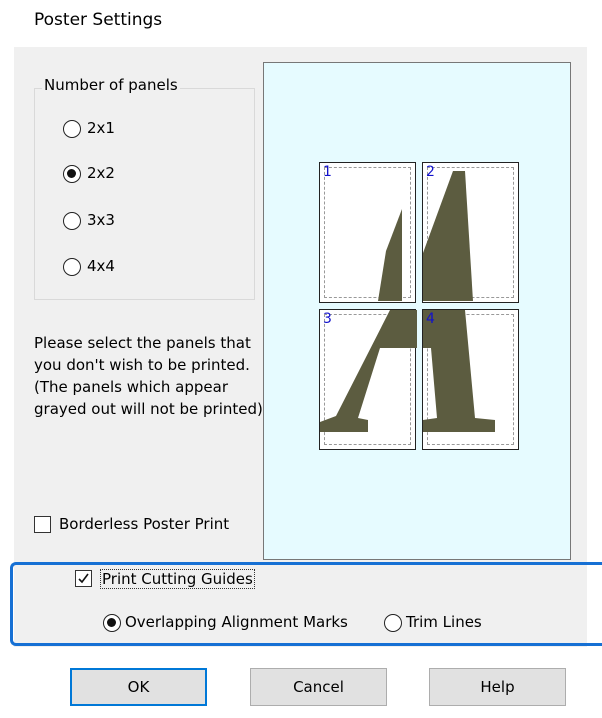  Describe the element at coordinates (72, 221) in the screenshot. I see `radio-3x3` at that location.